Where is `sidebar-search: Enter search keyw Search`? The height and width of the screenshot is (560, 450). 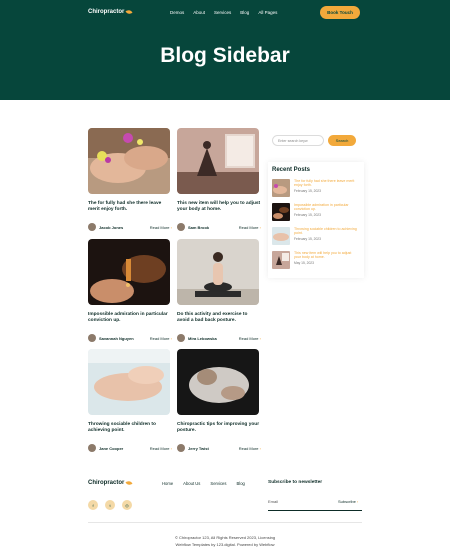 sidebar-search: Enter search keyw Search is located at coordinates (316, 141).